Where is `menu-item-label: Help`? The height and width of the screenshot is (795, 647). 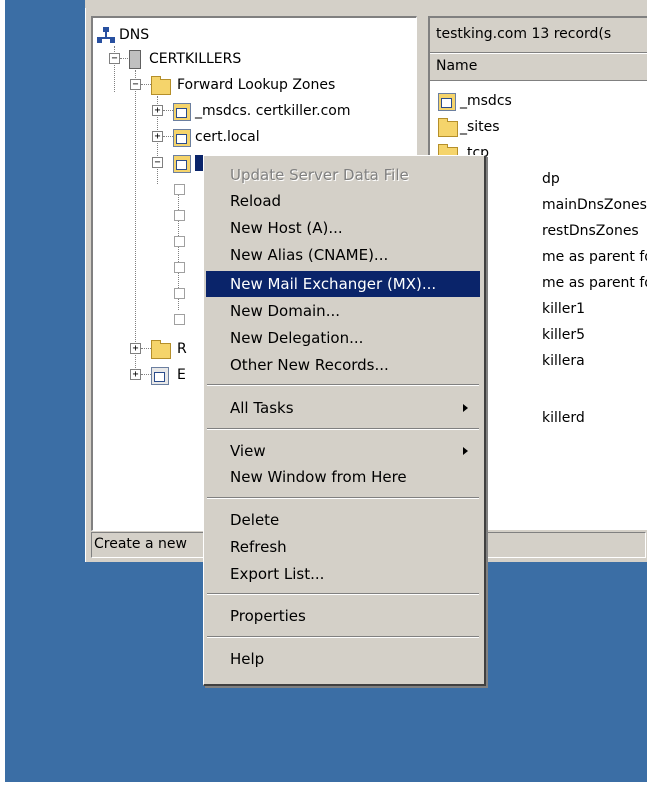
menu-item-label: Help is located at coordinates (247, 659).